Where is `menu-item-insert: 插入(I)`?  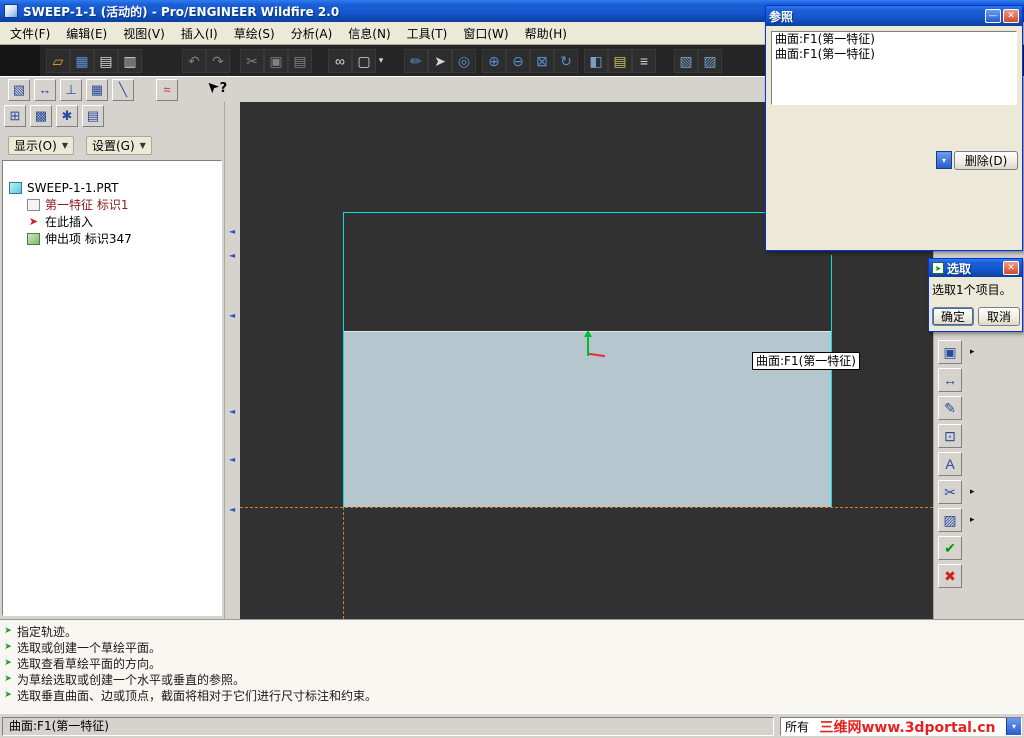 menu-item-insert: 插入(I) is located at coordinates (199, 33).